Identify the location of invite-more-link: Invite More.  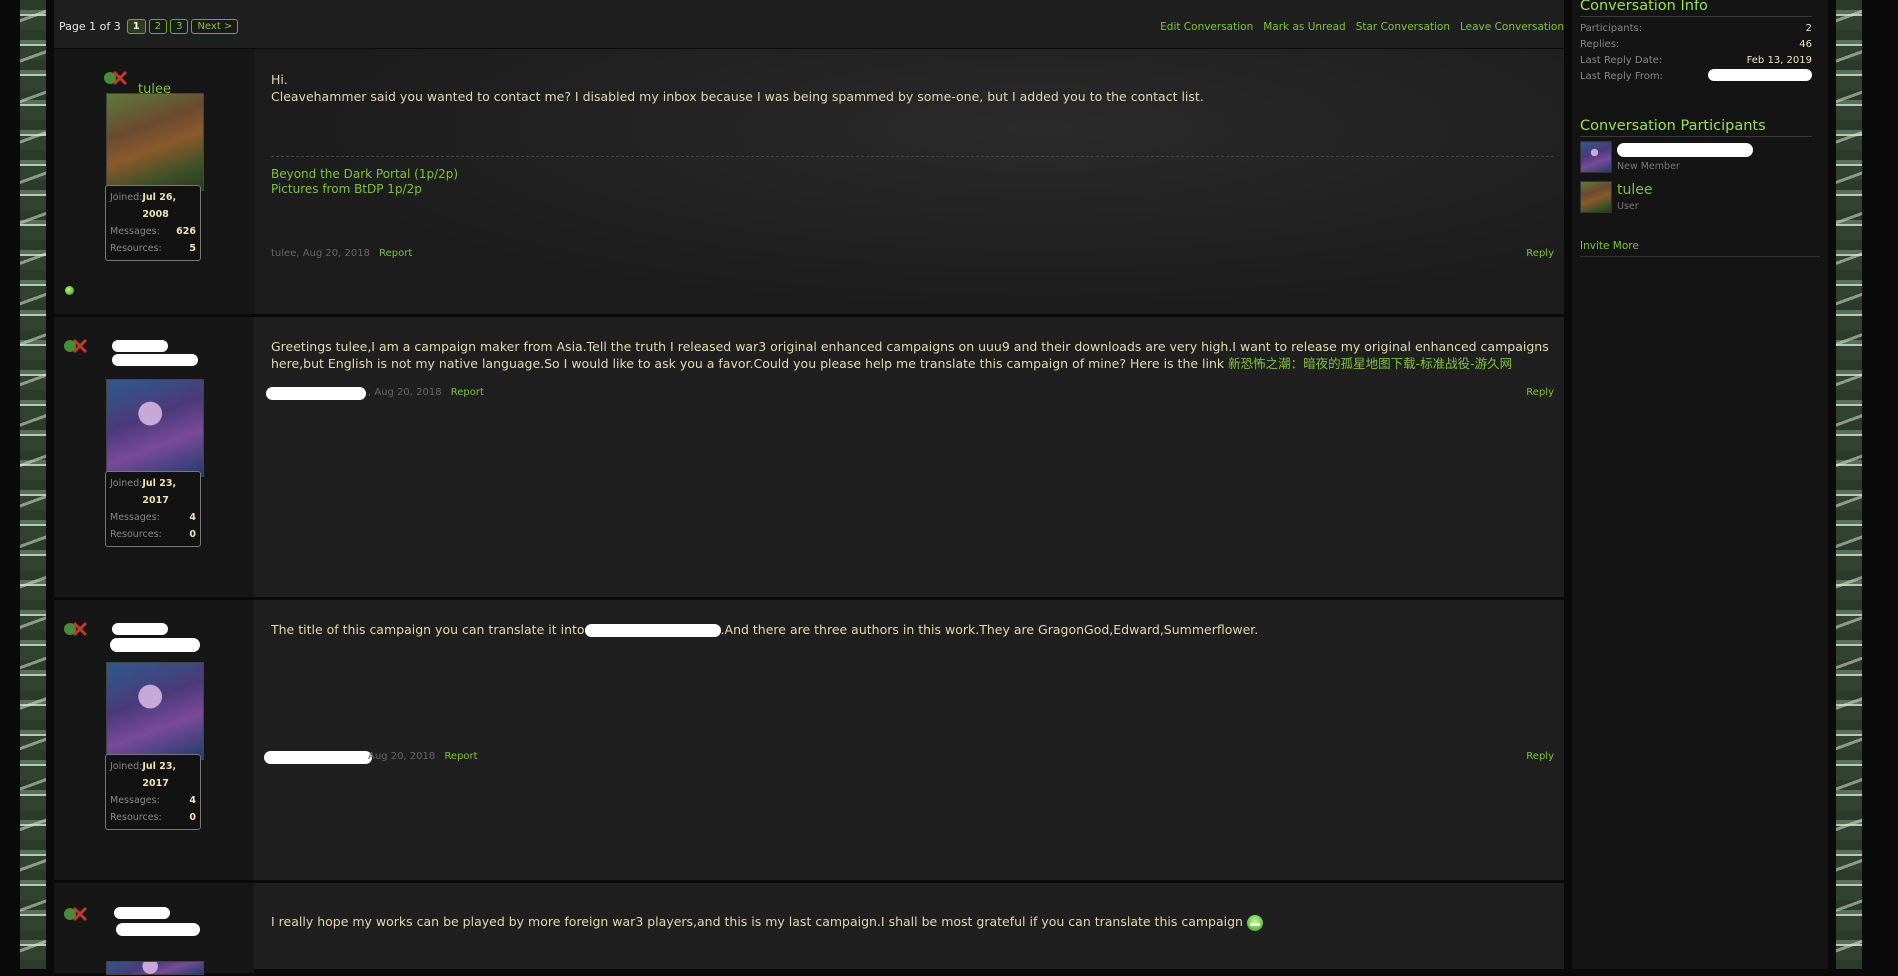
(1700, 248).